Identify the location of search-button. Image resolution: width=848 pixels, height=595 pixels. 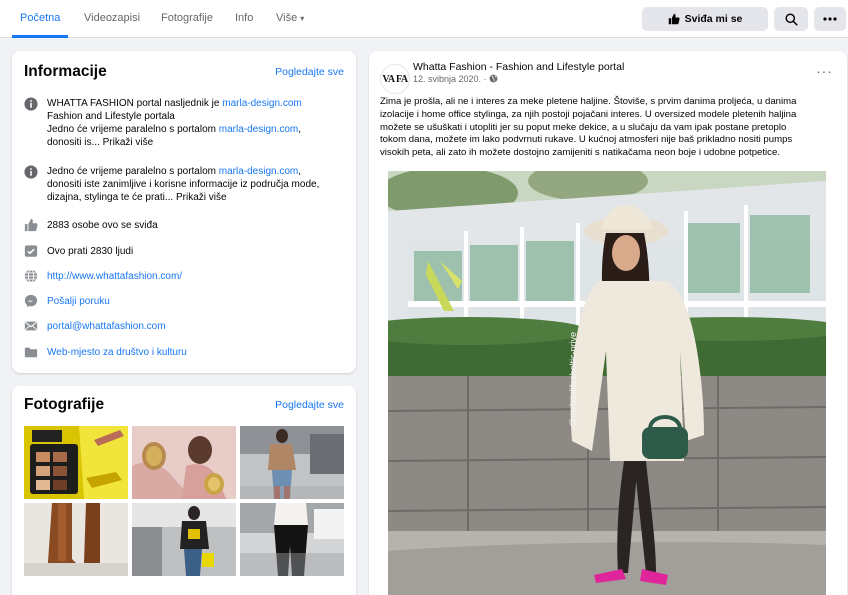
(791, 19).